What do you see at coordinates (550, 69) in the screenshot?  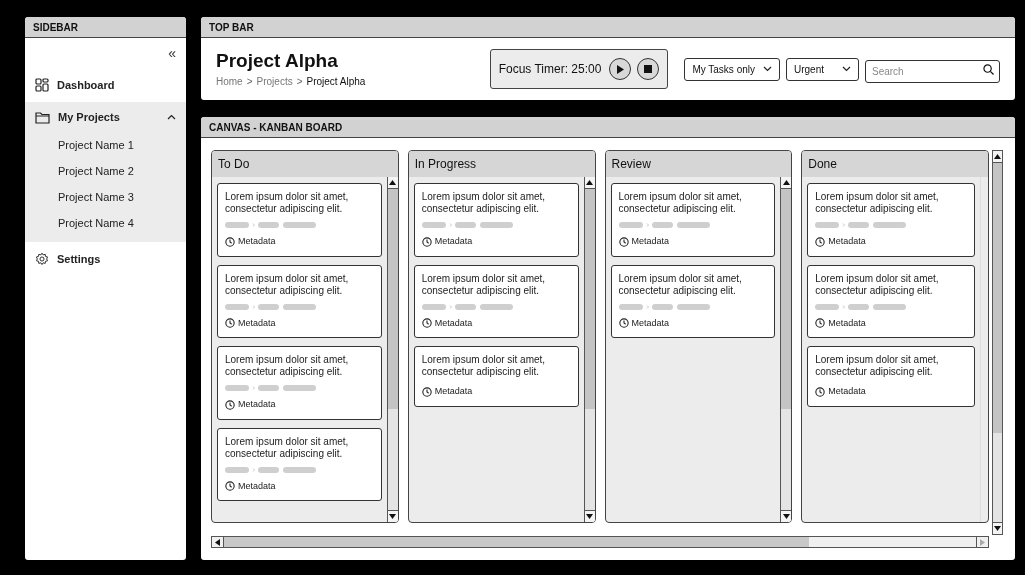 I see `timer-label: Focus Timer: 25:00` at bounding box center [550, 69].